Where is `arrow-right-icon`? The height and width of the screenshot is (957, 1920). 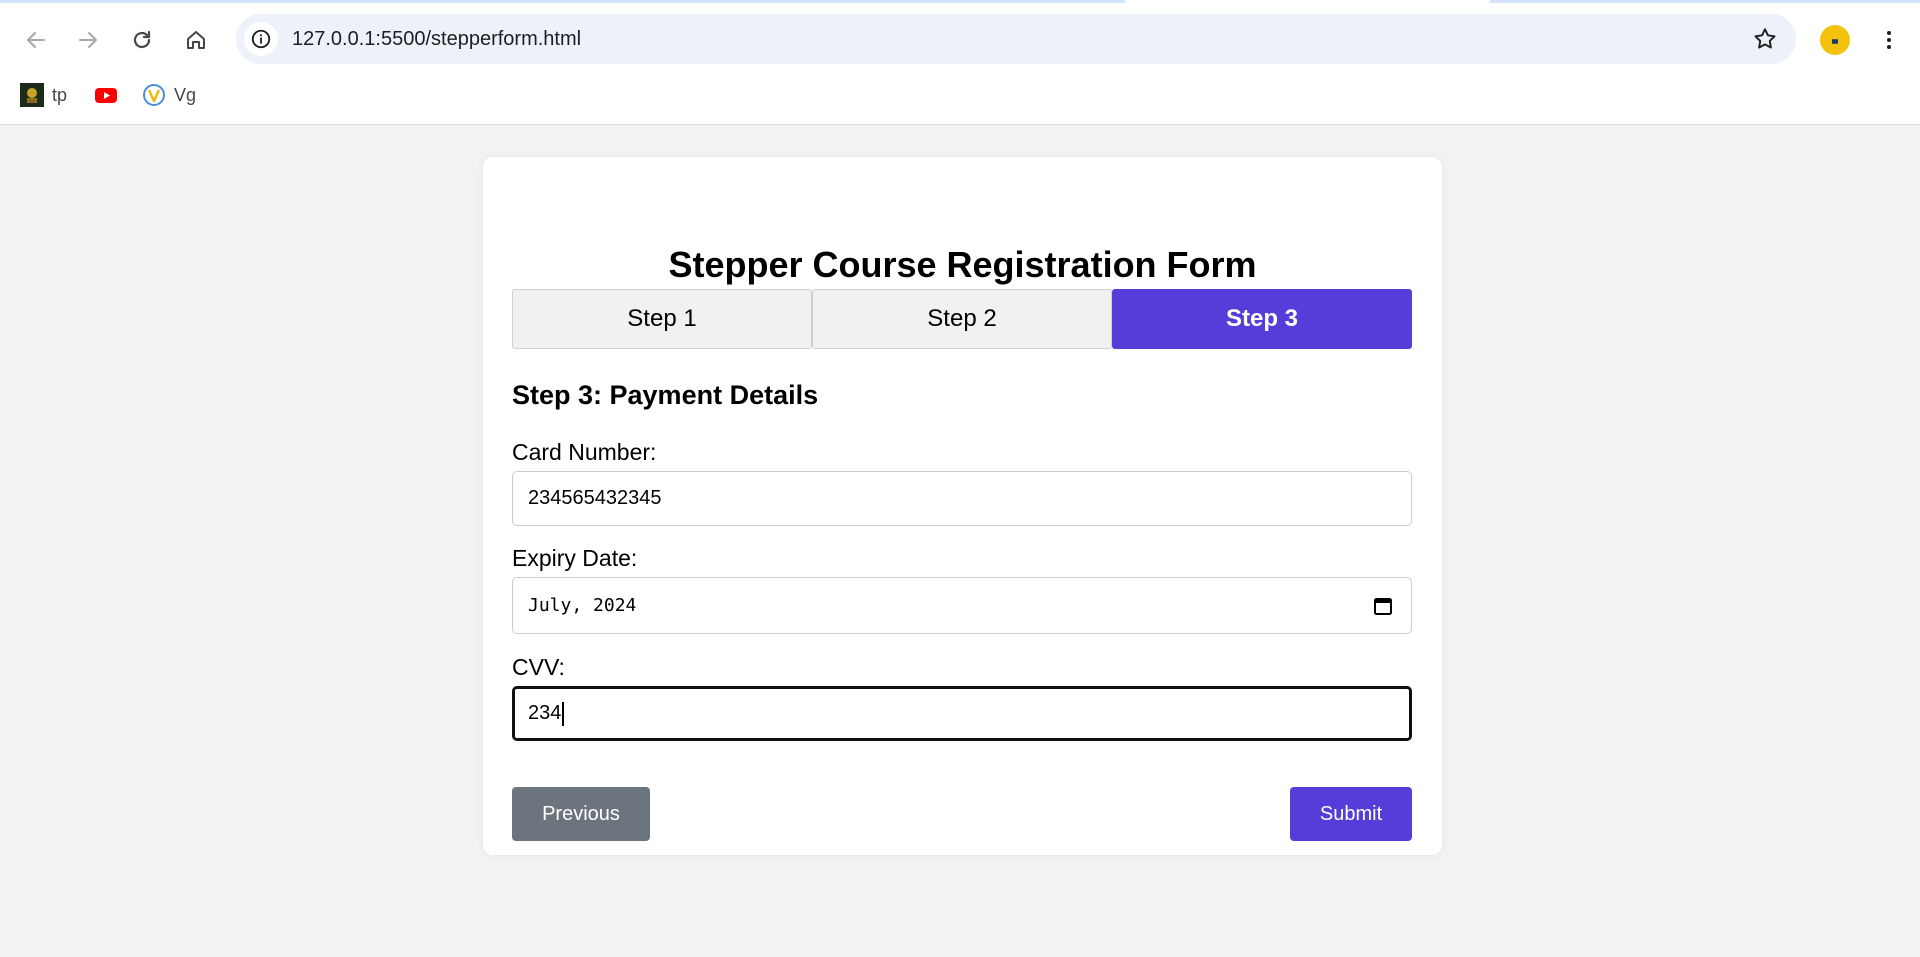 arrow-right-icon is located at coordinates (88, 40).